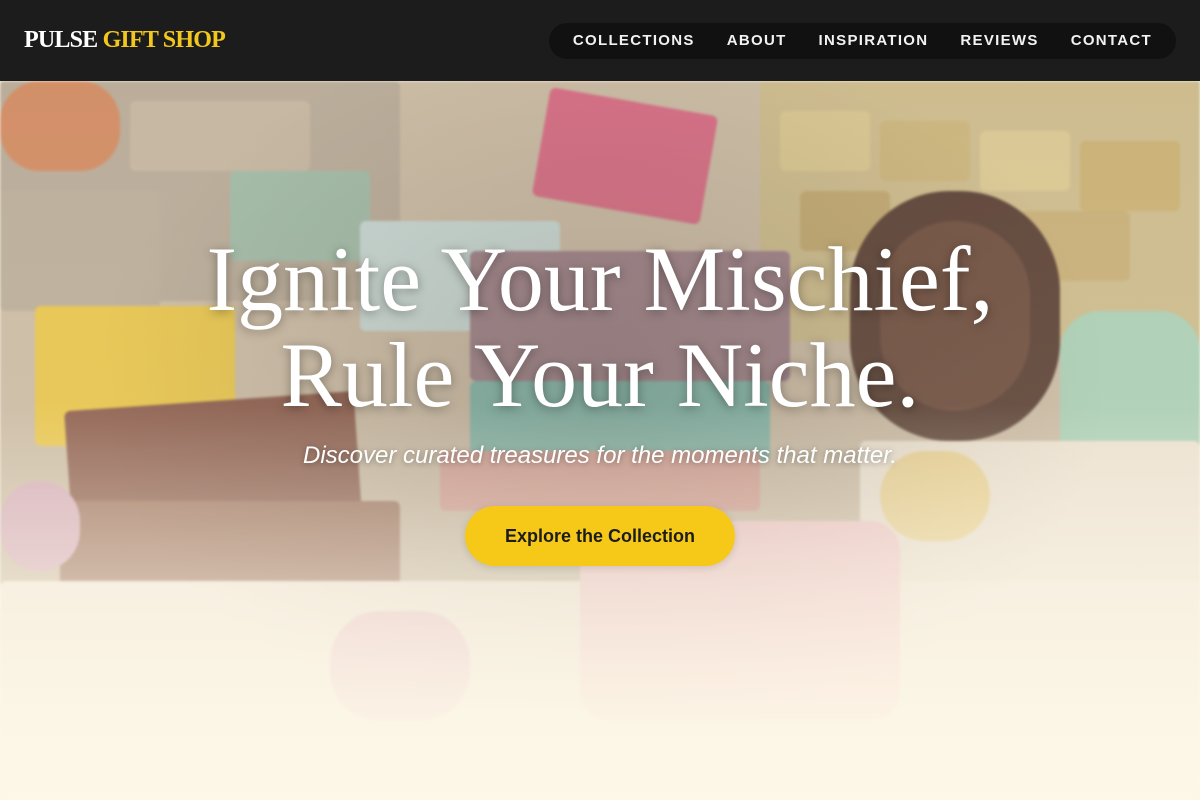  I want to click on nav-link-collections: COLLECTIONS, so click(634, 41).